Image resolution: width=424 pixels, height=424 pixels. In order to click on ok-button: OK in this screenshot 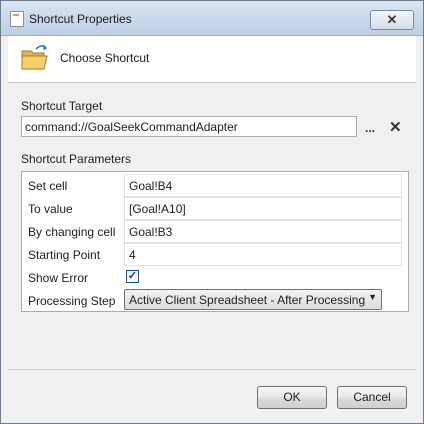, I will do `click(292, 397)`.